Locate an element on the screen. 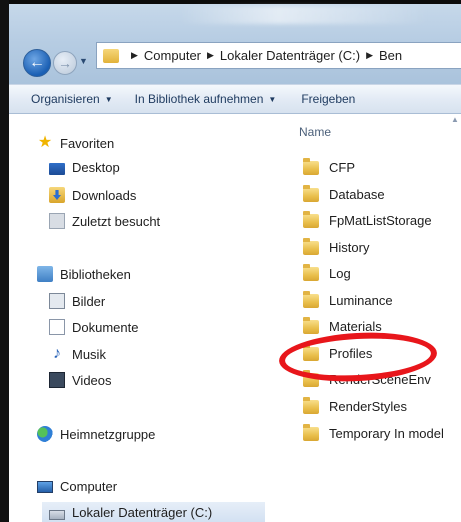 The width and height of the screenshot is (461, 522). nav-libraries: Bibliotheken is located at coordinates (84, 274).